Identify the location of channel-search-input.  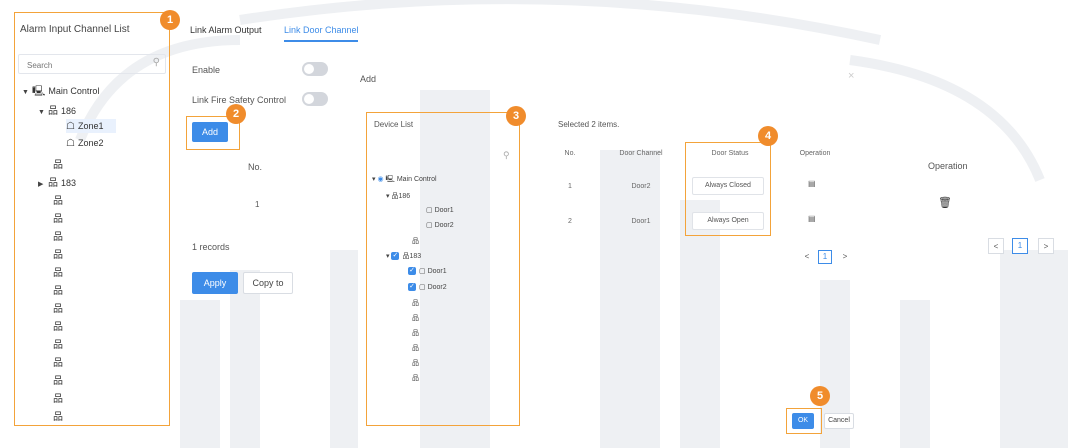
(87, 65).